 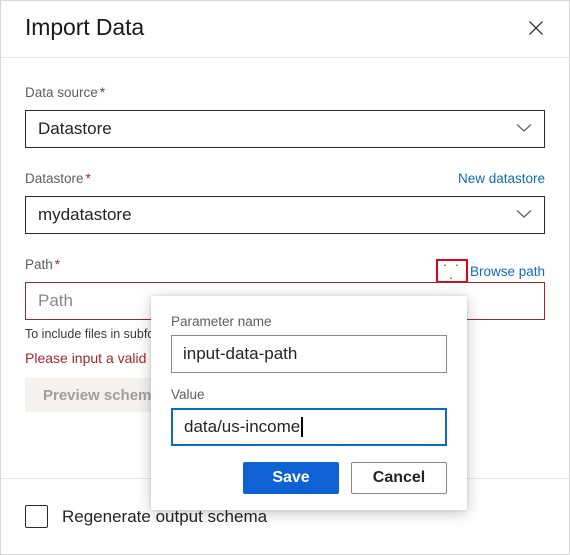 I want to click on datastore-label: Datastore *, so click(x=58, y=178).